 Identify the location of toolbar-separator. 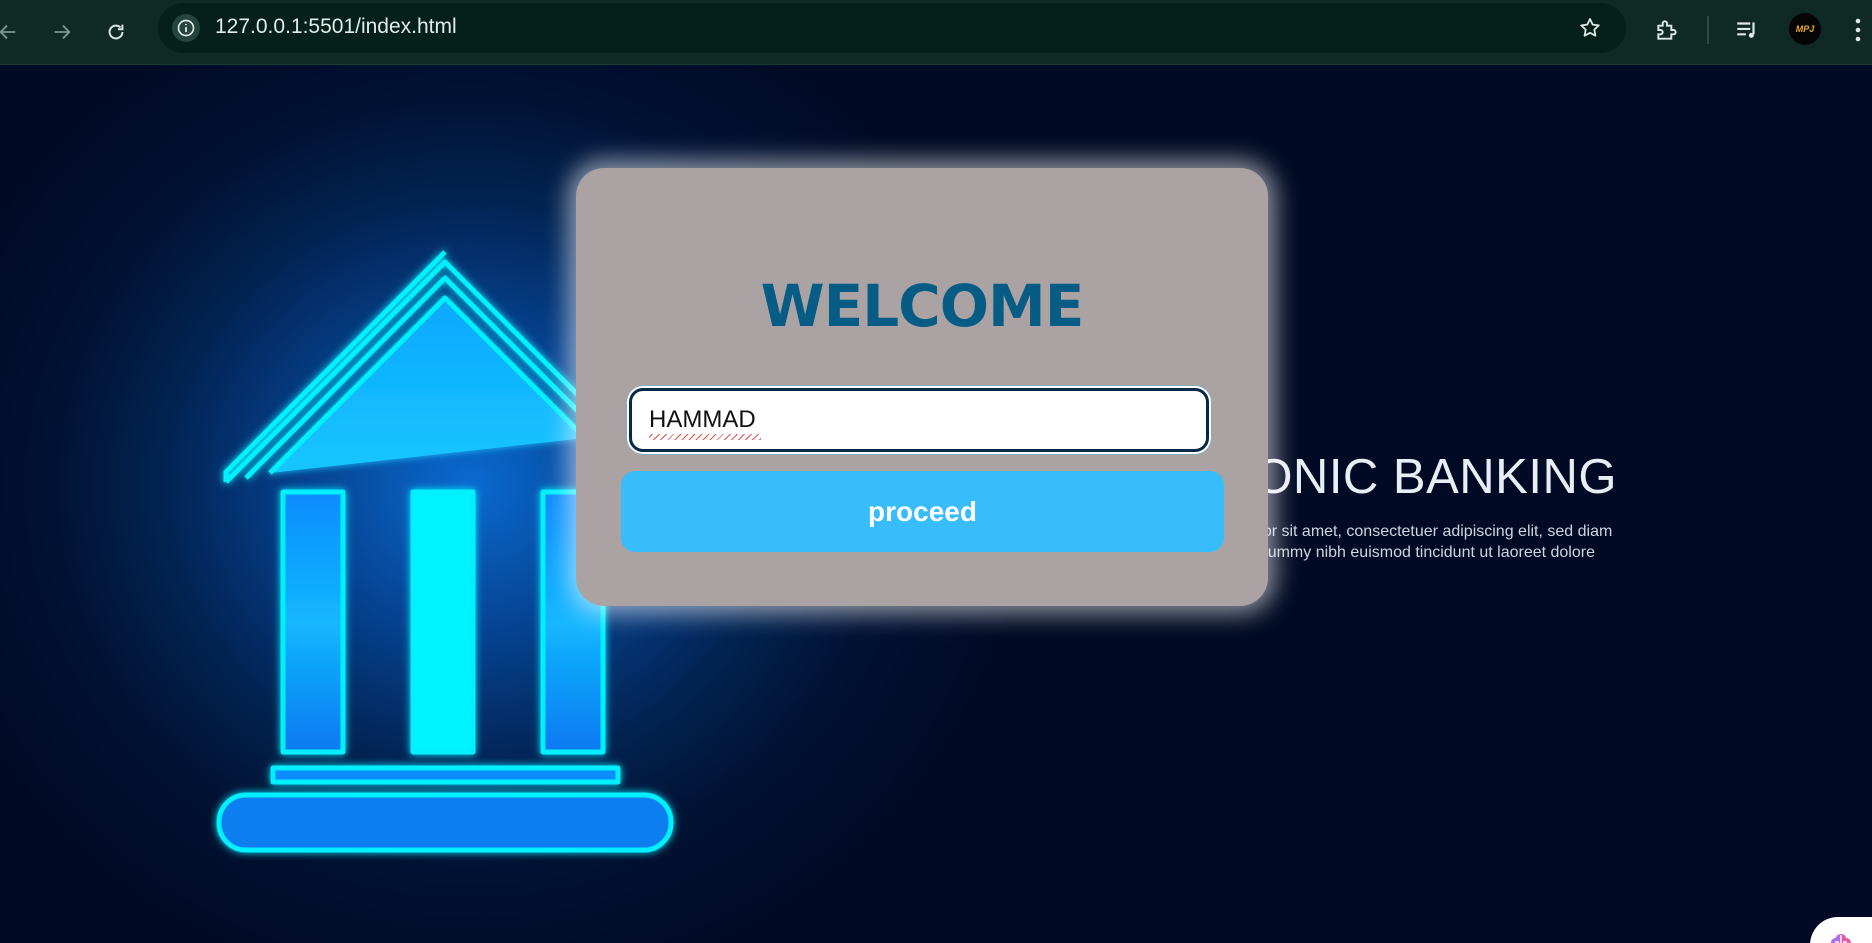
(1708, 30).